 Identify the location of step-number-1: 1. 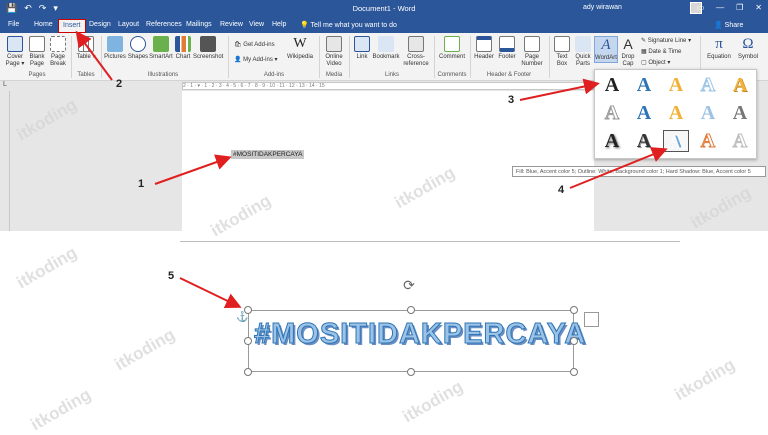
(141, 184).